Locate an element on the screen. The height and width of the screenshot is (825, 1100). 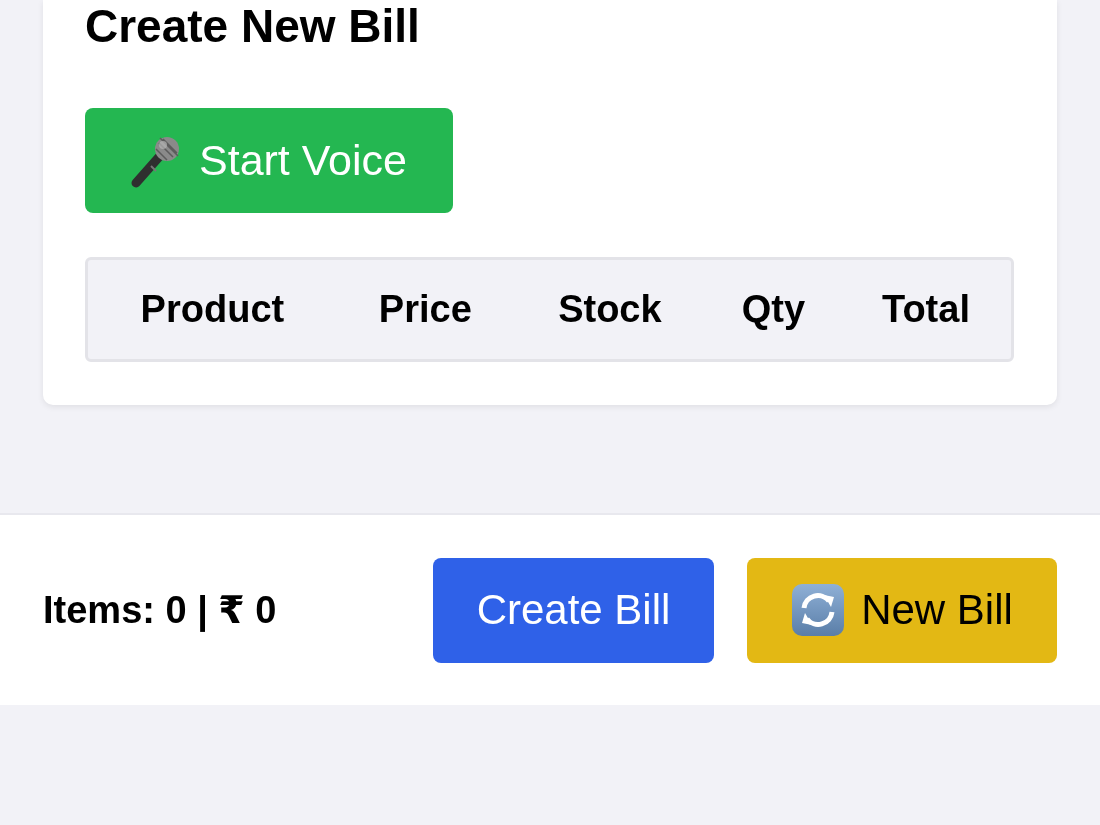
column-header: Product is located at coordinates (212, 309).